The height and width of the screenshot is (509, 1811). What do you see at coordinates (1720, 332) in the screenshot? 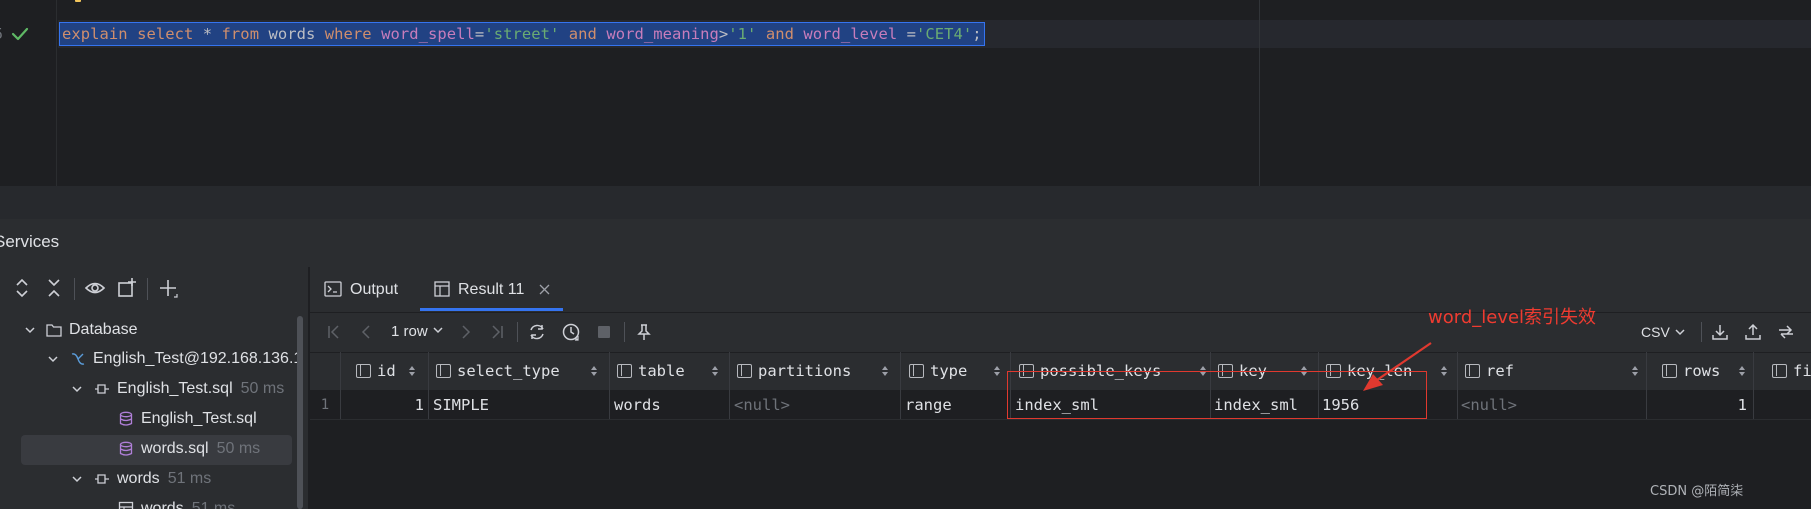
I see `download-icon` at bounding box center [1720, 332].